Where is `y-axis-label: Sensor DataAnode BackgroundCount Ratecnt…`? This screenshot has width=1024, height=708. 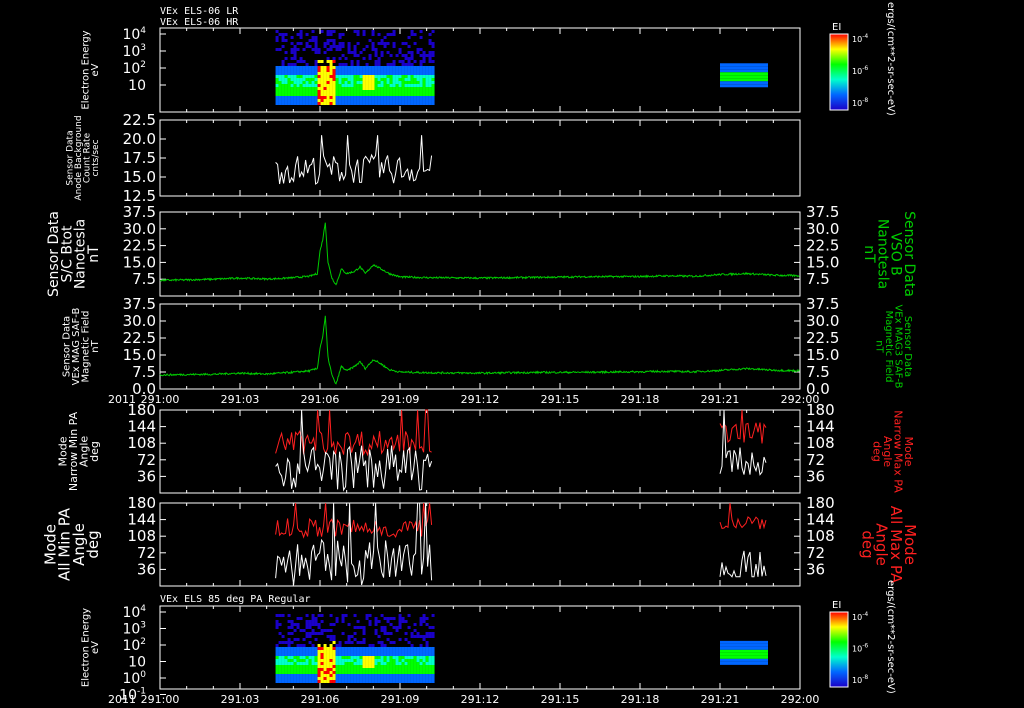
y-axis-label: Sensor DataAnode BackgroundCount Ratecnt… is located at coordinates (83, 157).